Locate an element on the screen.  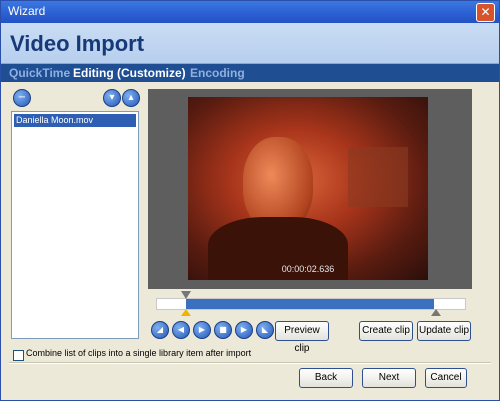
back-button: Back is located at coordinates (326, 378).